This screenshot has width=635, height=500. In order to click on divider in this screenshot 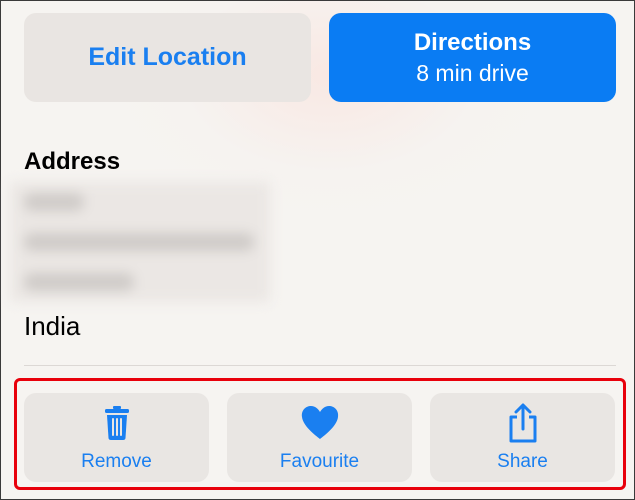, I will do `click(320, 365)`.